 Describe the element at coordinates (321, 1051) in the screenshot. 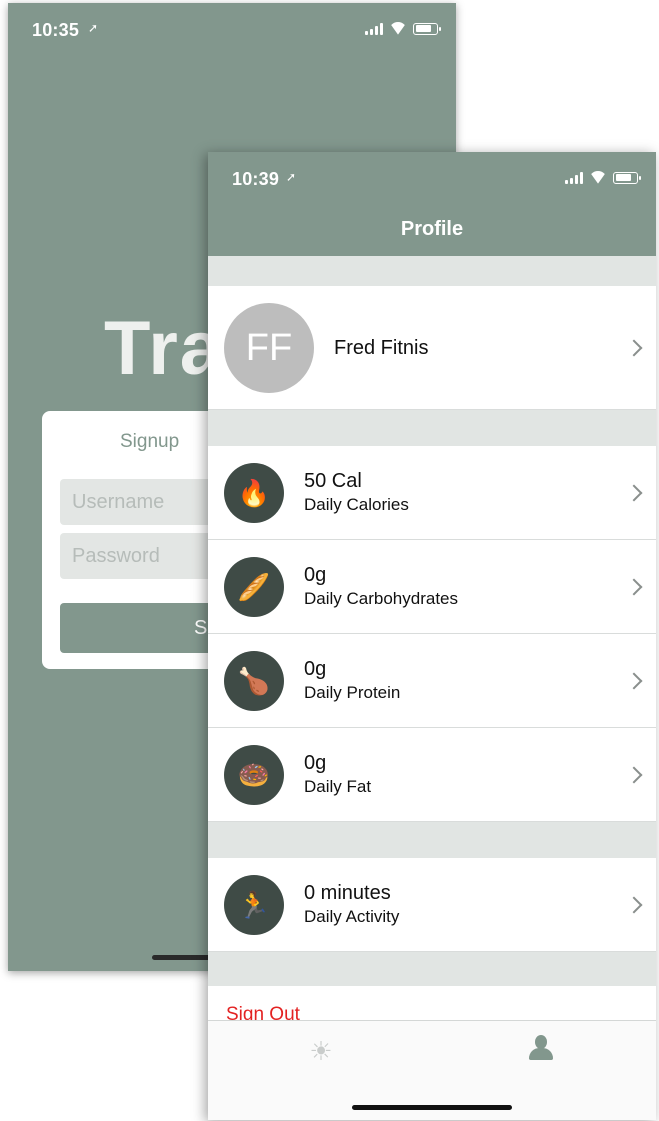

I see `sun-icon: ☀` at that location.